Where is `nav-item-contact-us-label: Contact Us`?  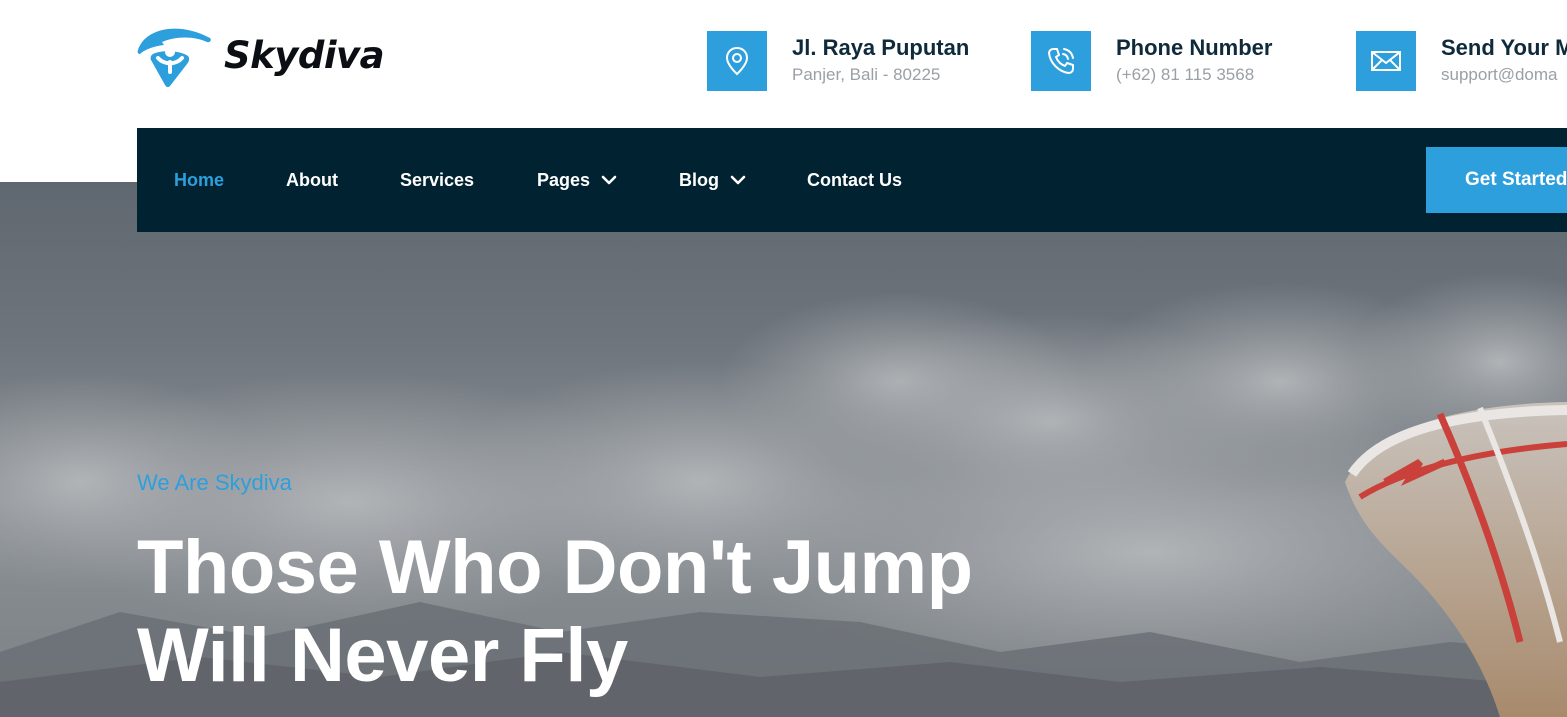
nav-item-contact-us-label: Contact Us is located at coordinates (855, 179).